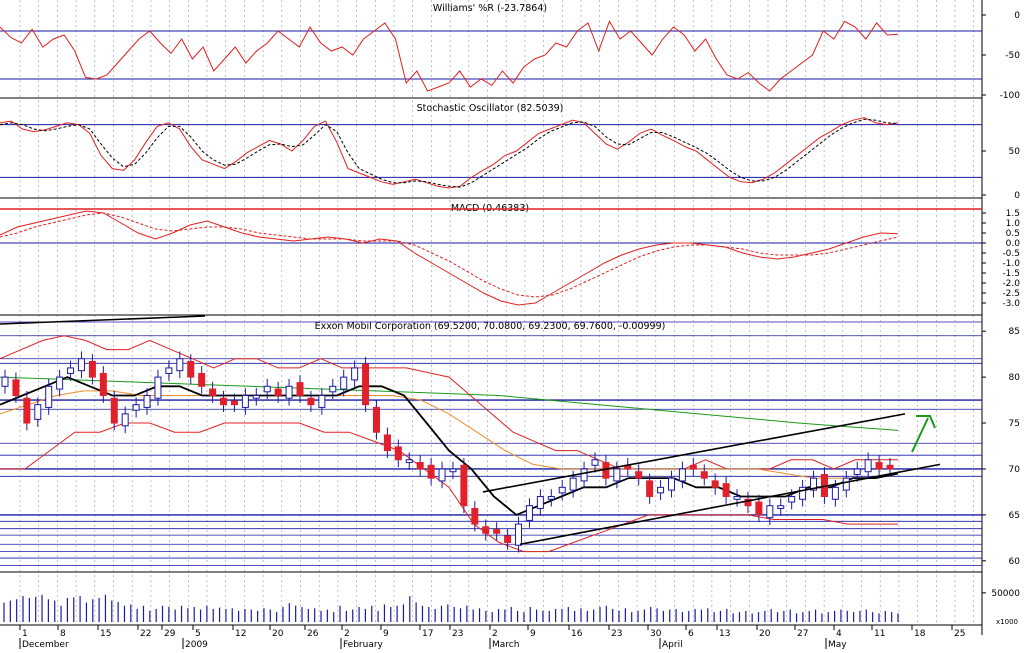  Describe the element at coordinates (105, 634) in the screenshot. I see `x-tick-label: 15` at that location.